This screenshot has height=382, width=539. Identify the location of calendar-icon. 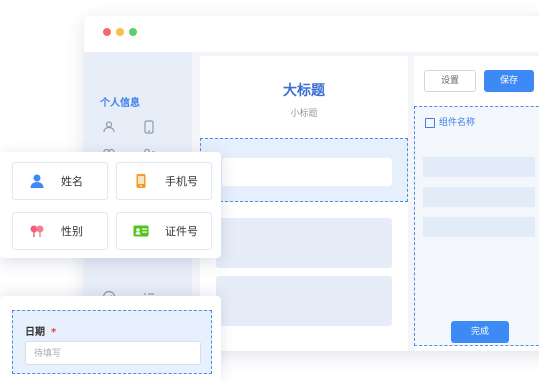
(430, 122).